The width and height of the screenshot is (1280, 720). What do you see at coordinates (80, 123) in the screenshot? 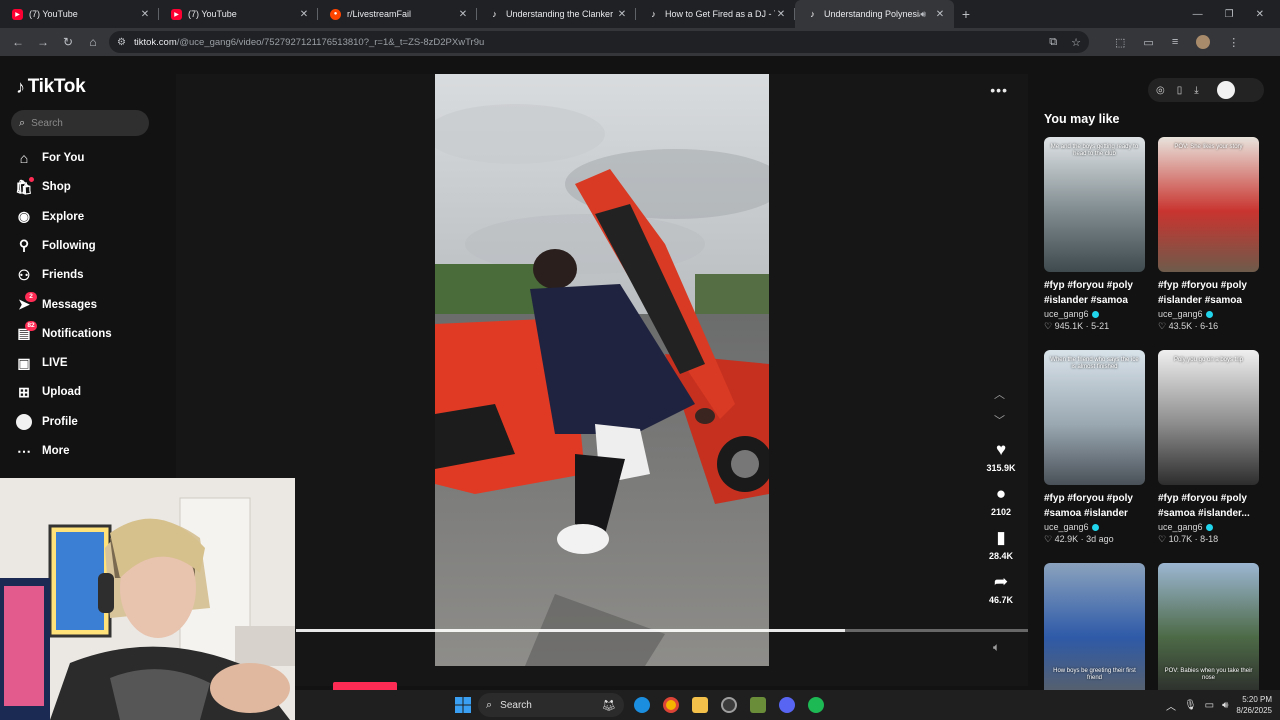
I see `search-input: ⌕ Search` at bounding box center [80, 123].